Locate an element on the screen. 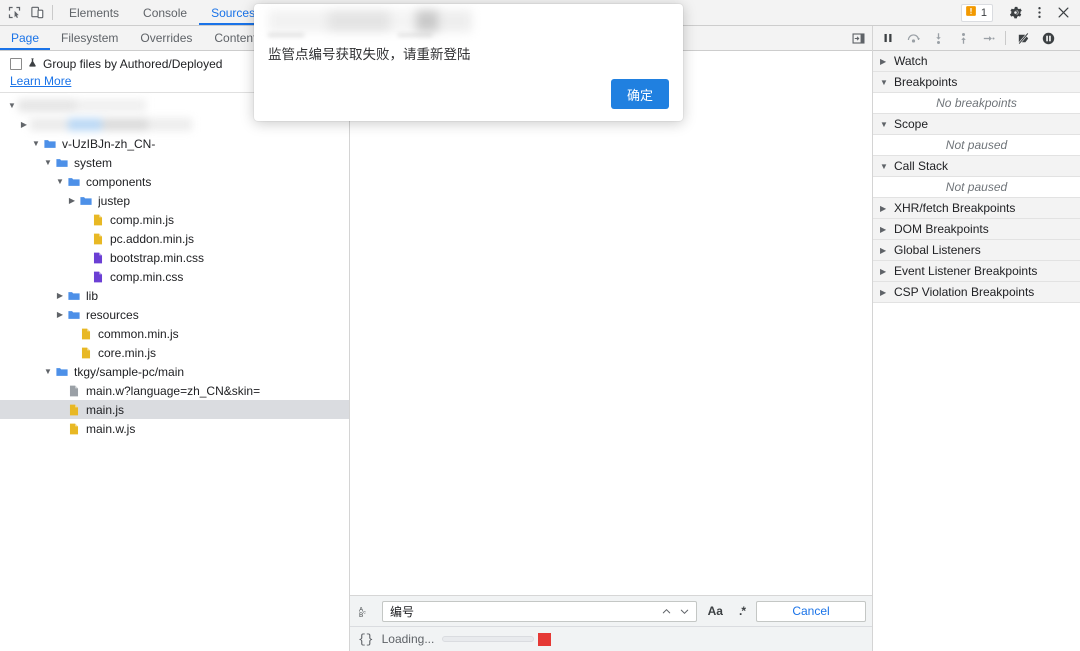 The width and height of the screenshot is (1080, 651). dialog-confirm-button: 确定 is located at coordinates (640, 94).